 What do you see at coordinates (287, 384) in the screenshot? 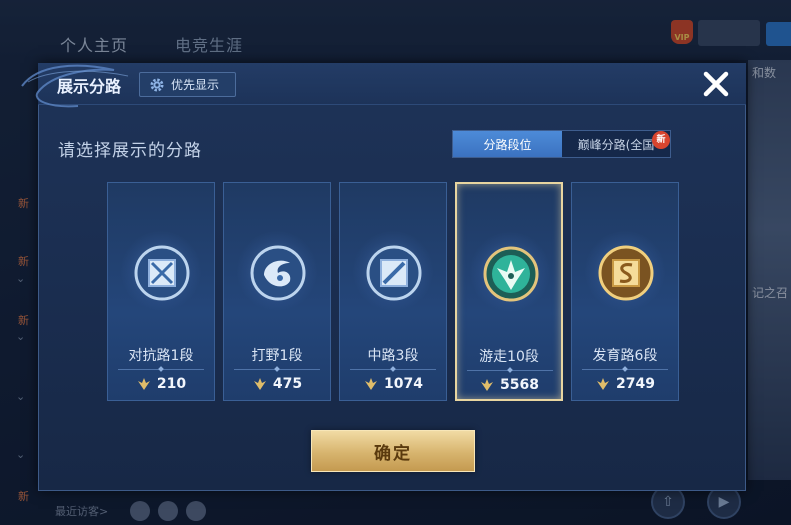
I see `score-value: 475` at bounding box center [287, 384].